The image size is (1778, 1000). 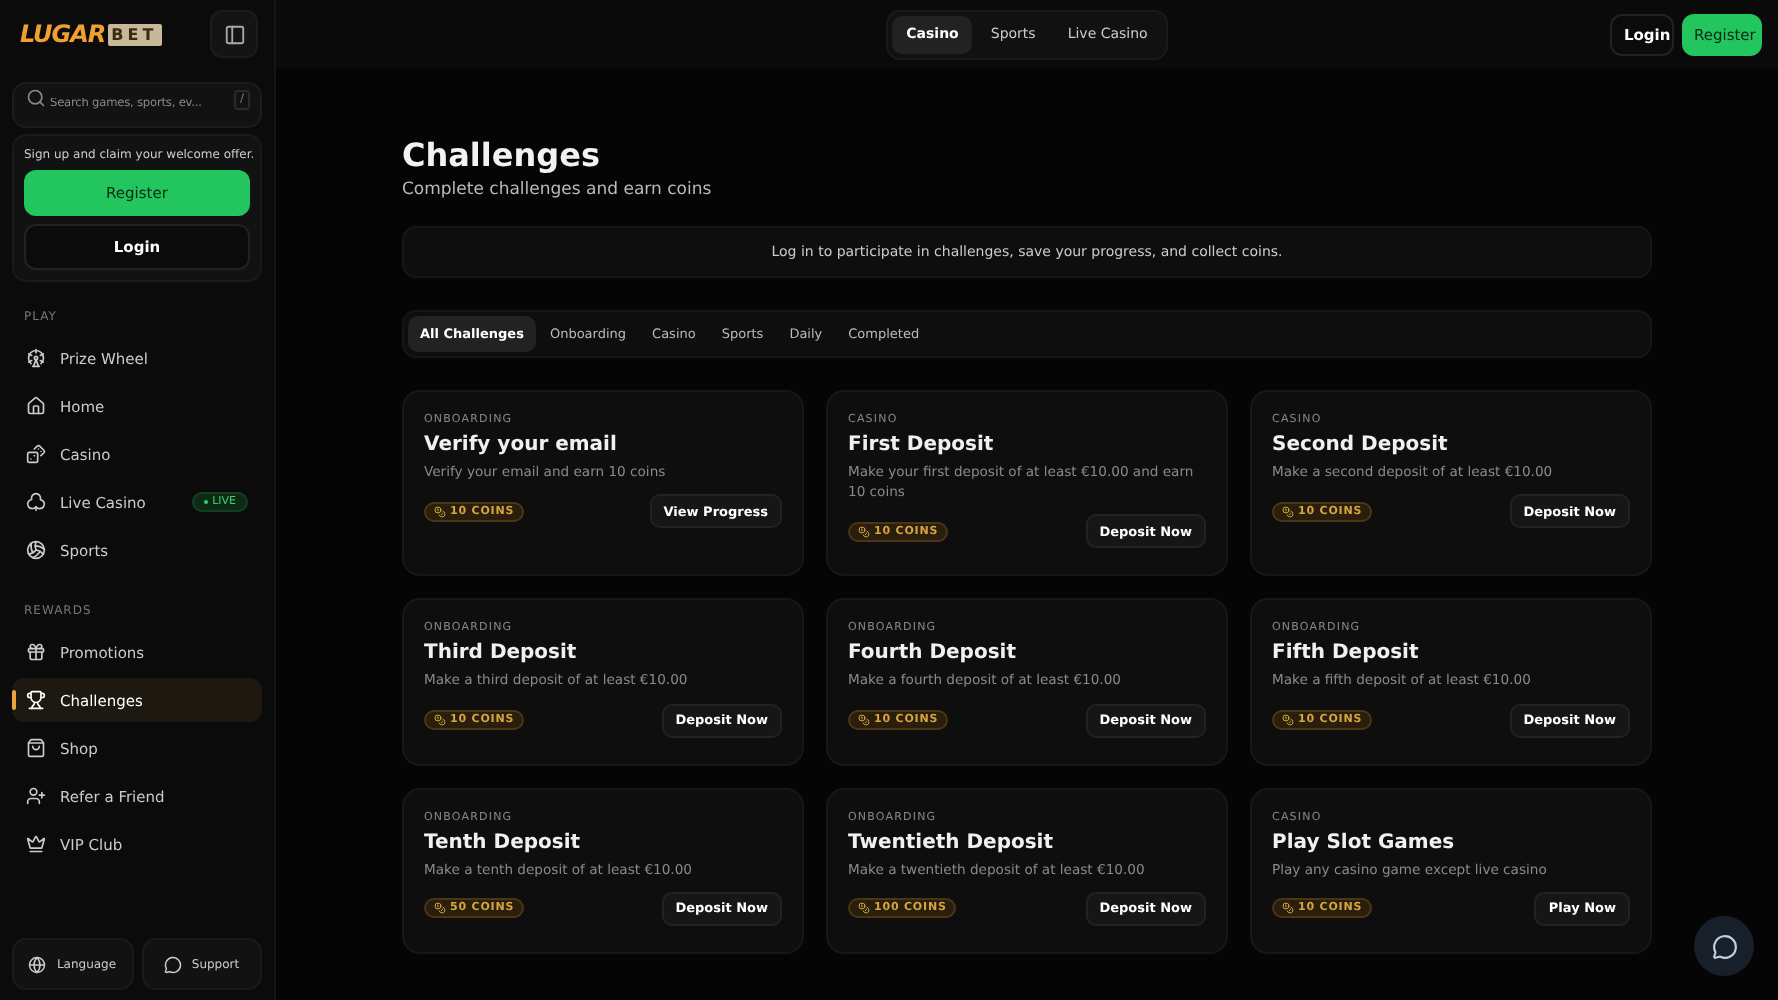 I want to click on globe-icon, so click(x=37, y=964).